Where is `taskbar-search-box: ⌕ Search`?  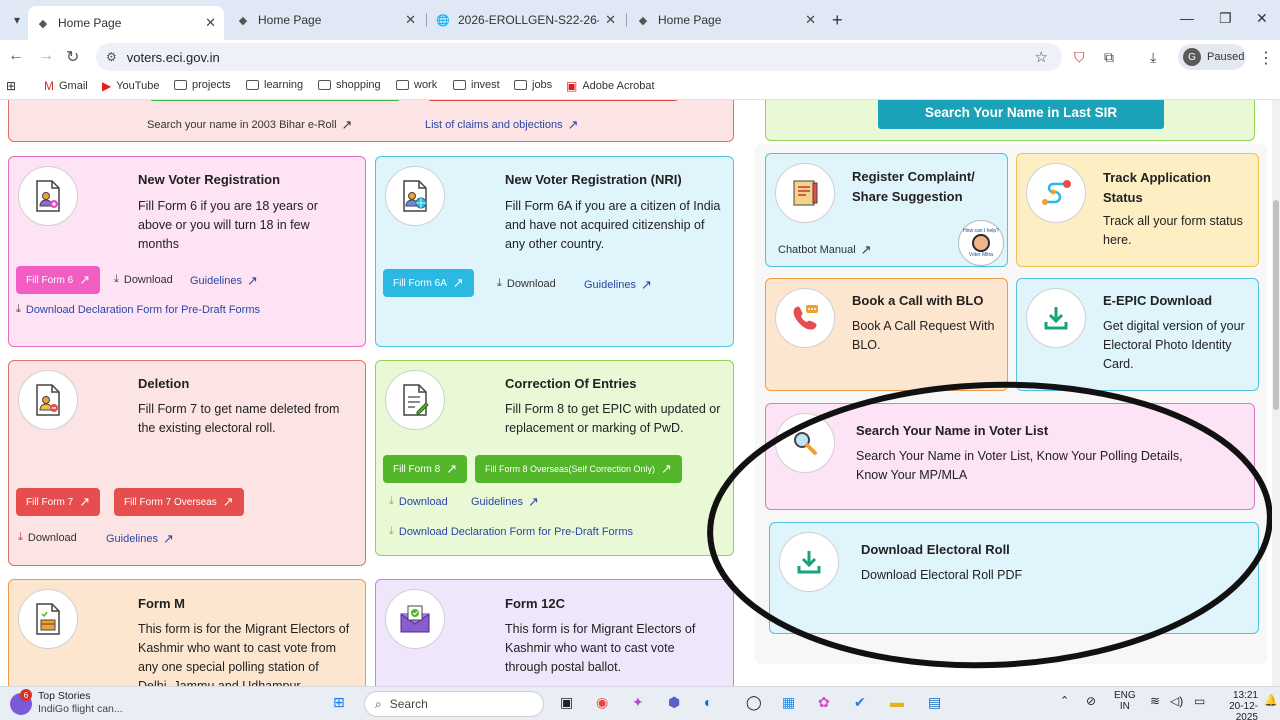
taskbar-search-box: ⌕ Search is located at coordinates (454, 704).